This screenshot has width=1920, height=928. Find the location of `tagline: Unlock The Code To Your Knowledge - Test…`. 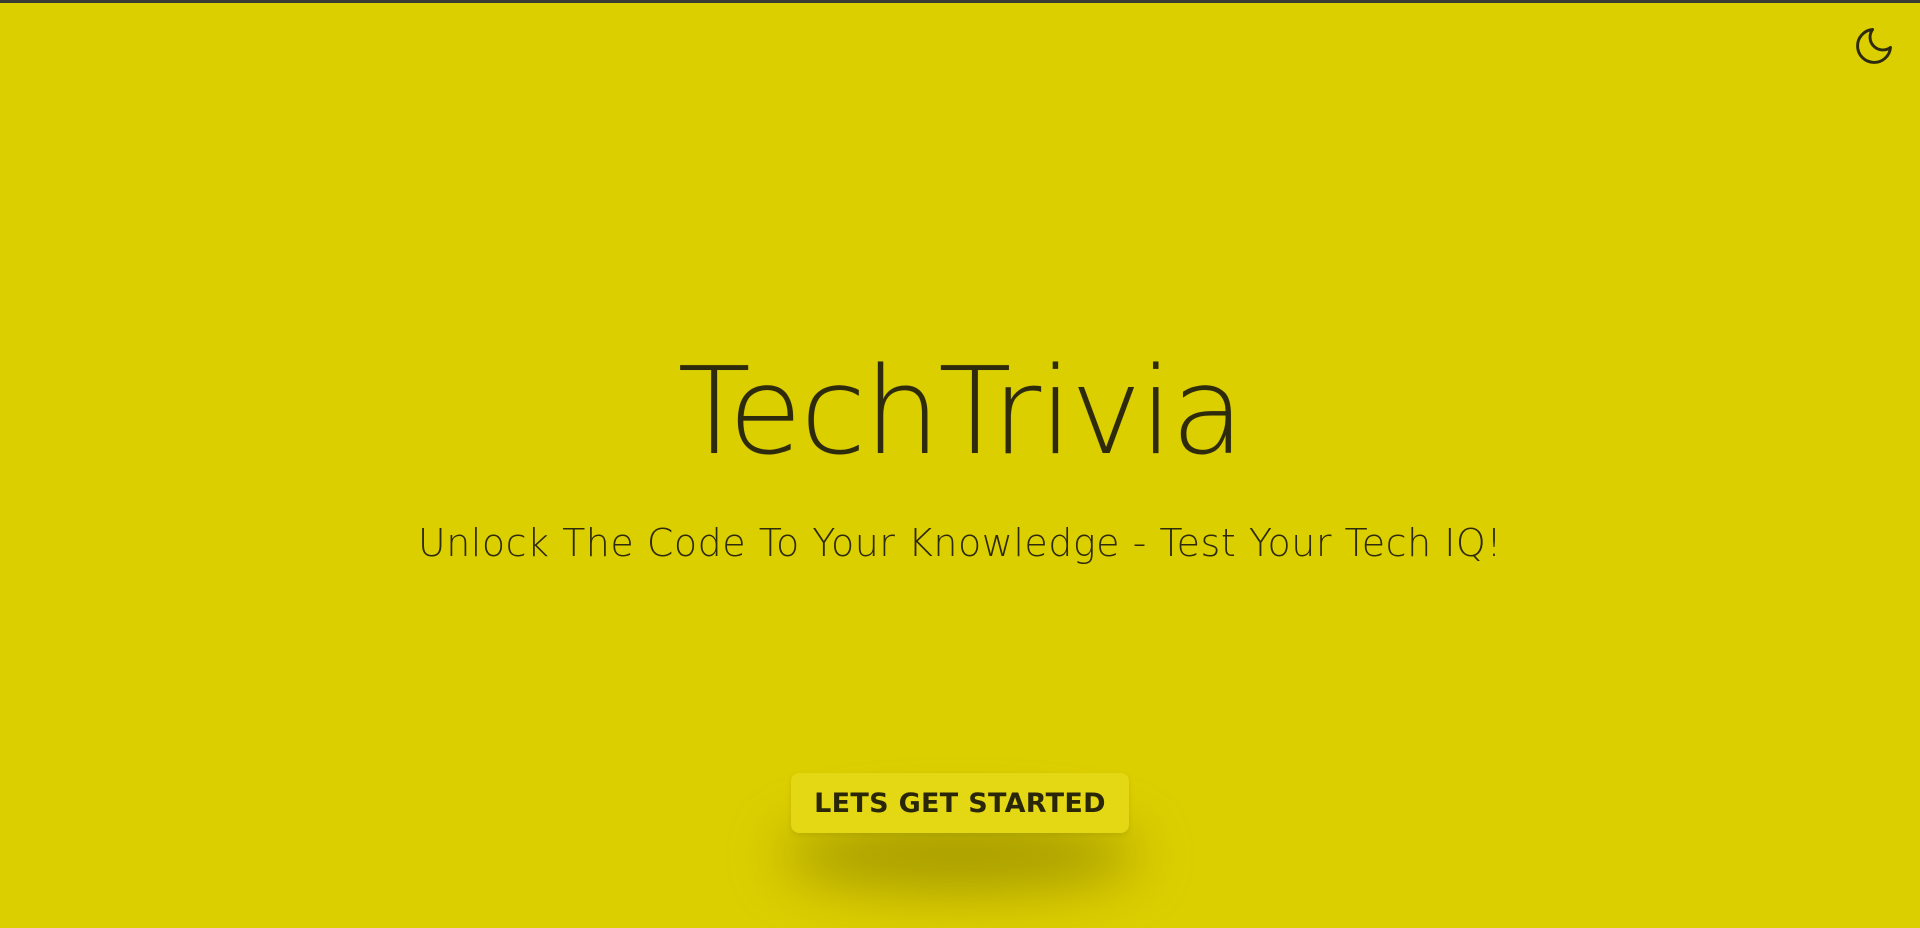

tagline: Unlock The Code To Your Knowledge - Test… is located at coordinates (960, 543).